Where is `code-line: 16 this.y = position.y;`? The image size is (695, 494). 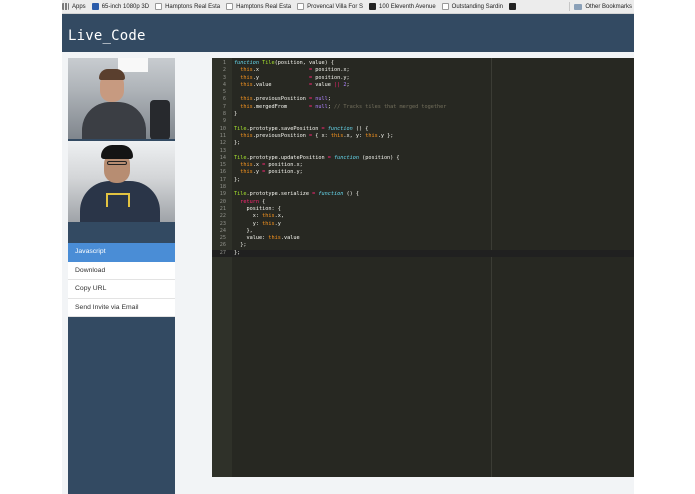 code-line: 16 this.y = position.y; is located at coordinates (423, 172).